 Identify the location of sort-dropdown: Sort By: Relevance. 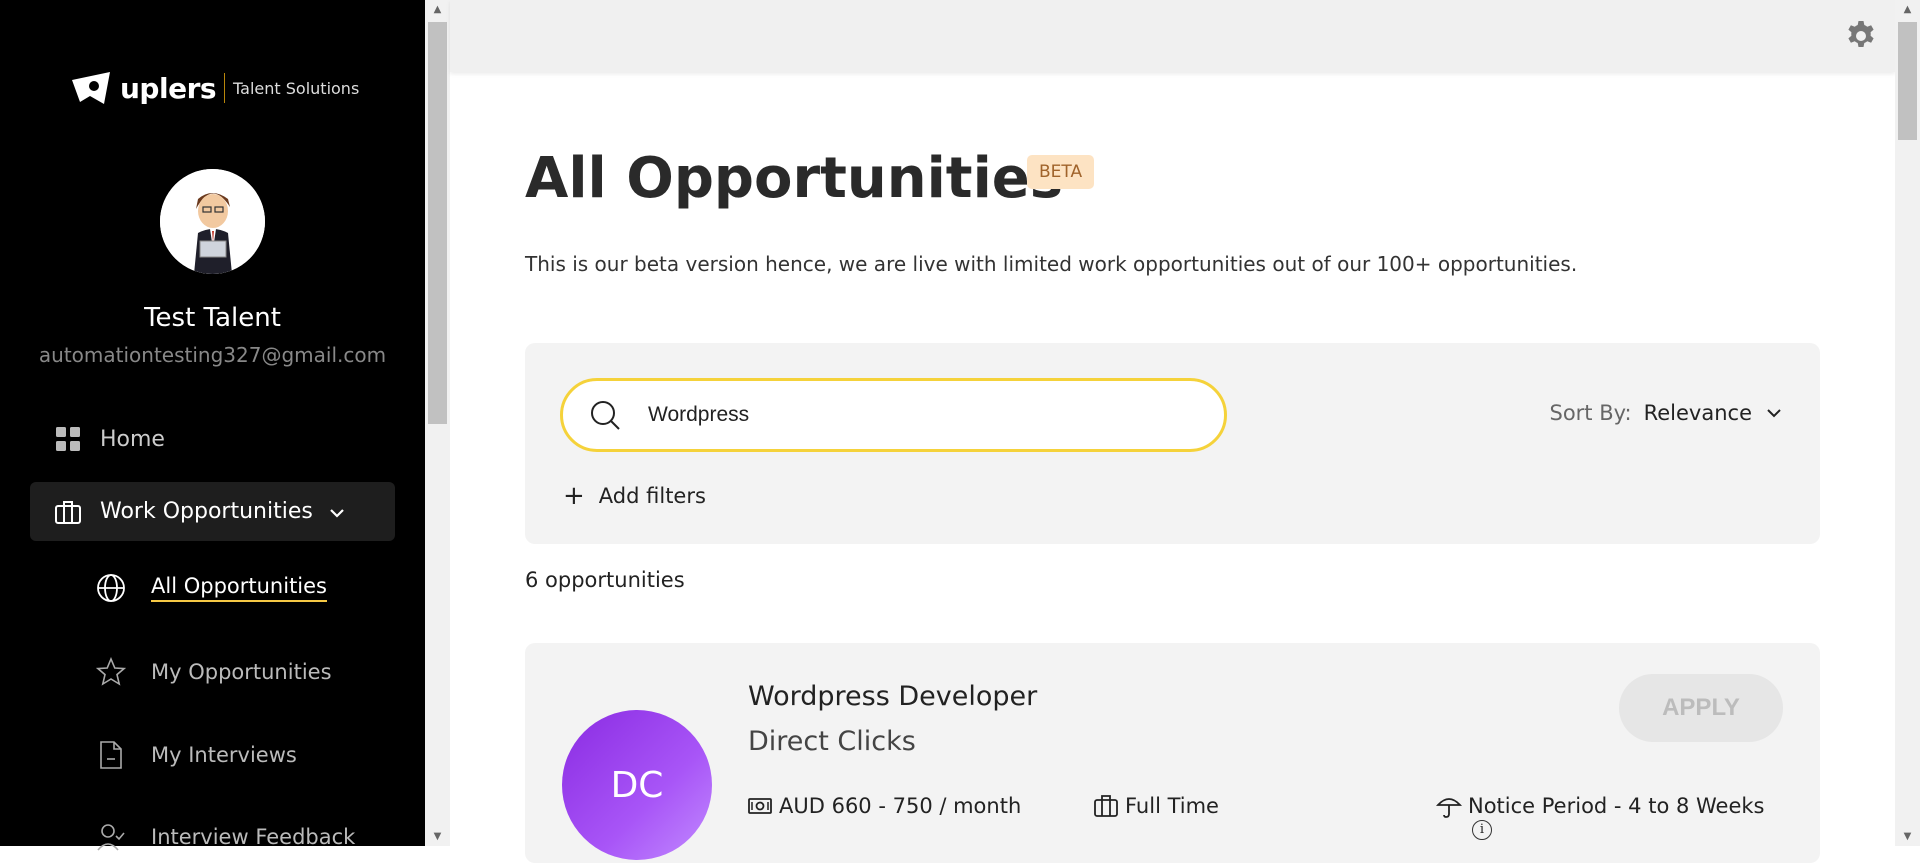
(1665, 413).